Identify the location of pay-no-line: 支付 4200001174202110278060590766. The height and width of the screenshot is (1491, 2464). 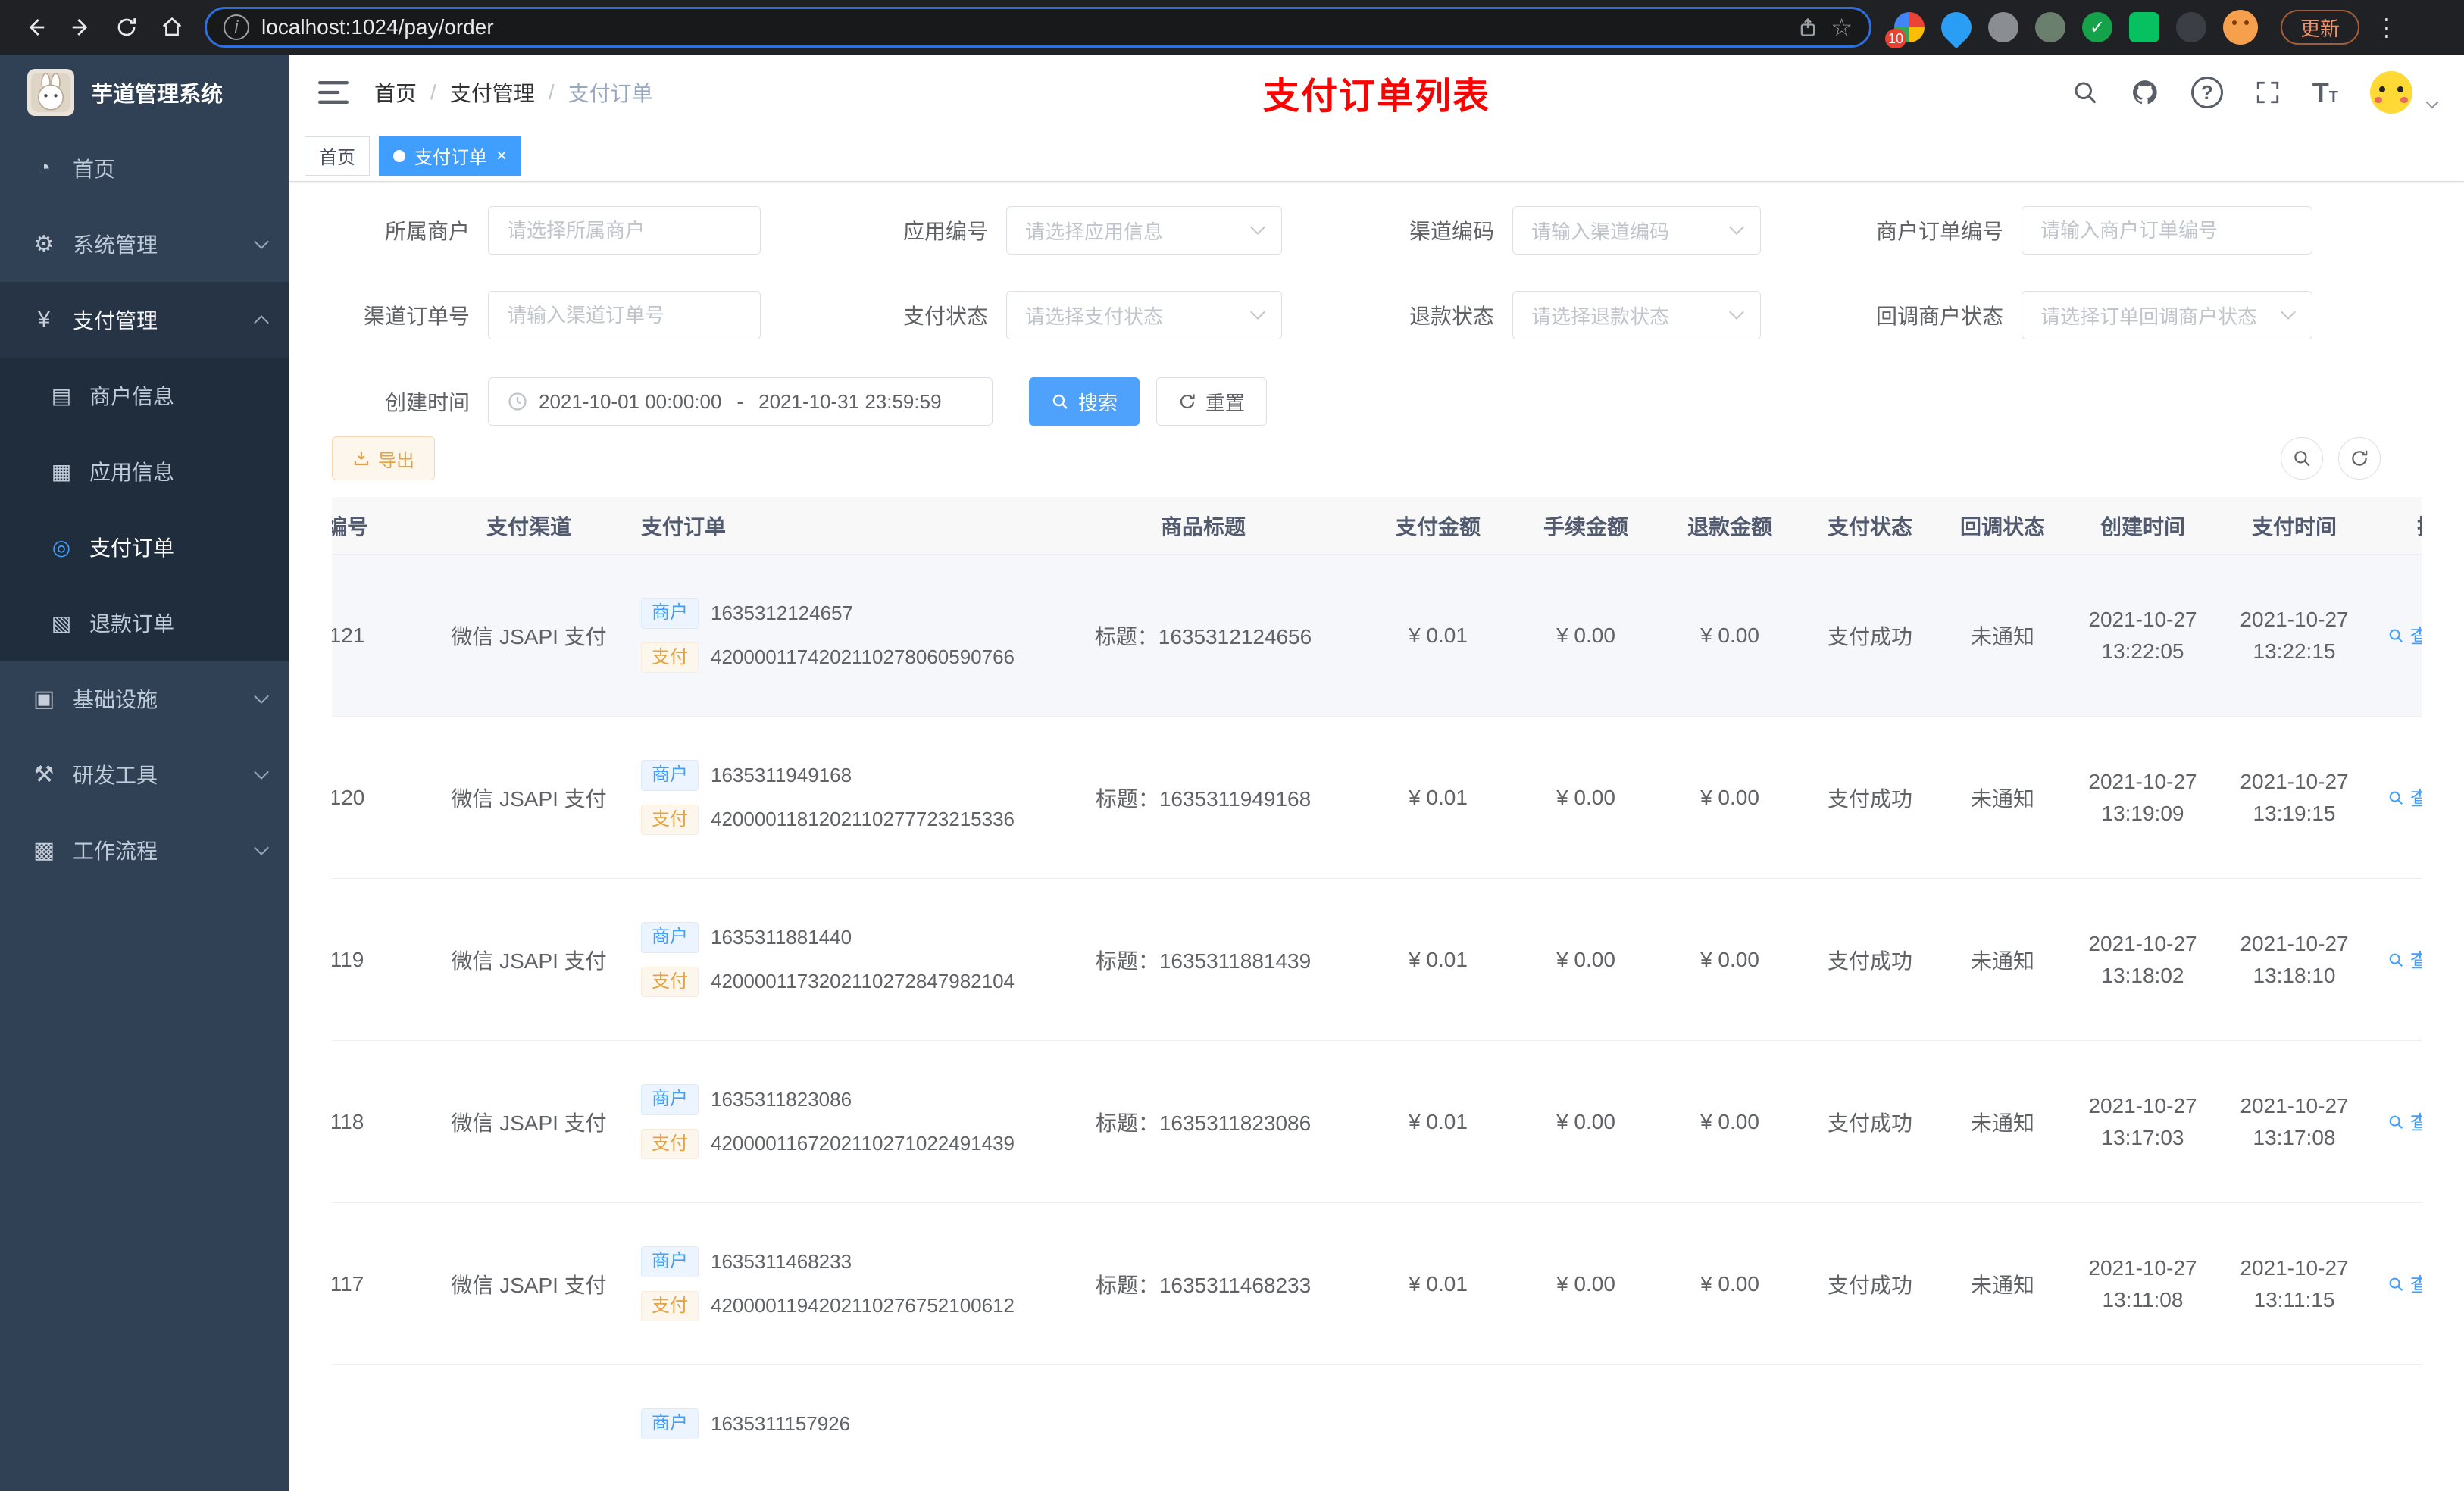
(828, 658).